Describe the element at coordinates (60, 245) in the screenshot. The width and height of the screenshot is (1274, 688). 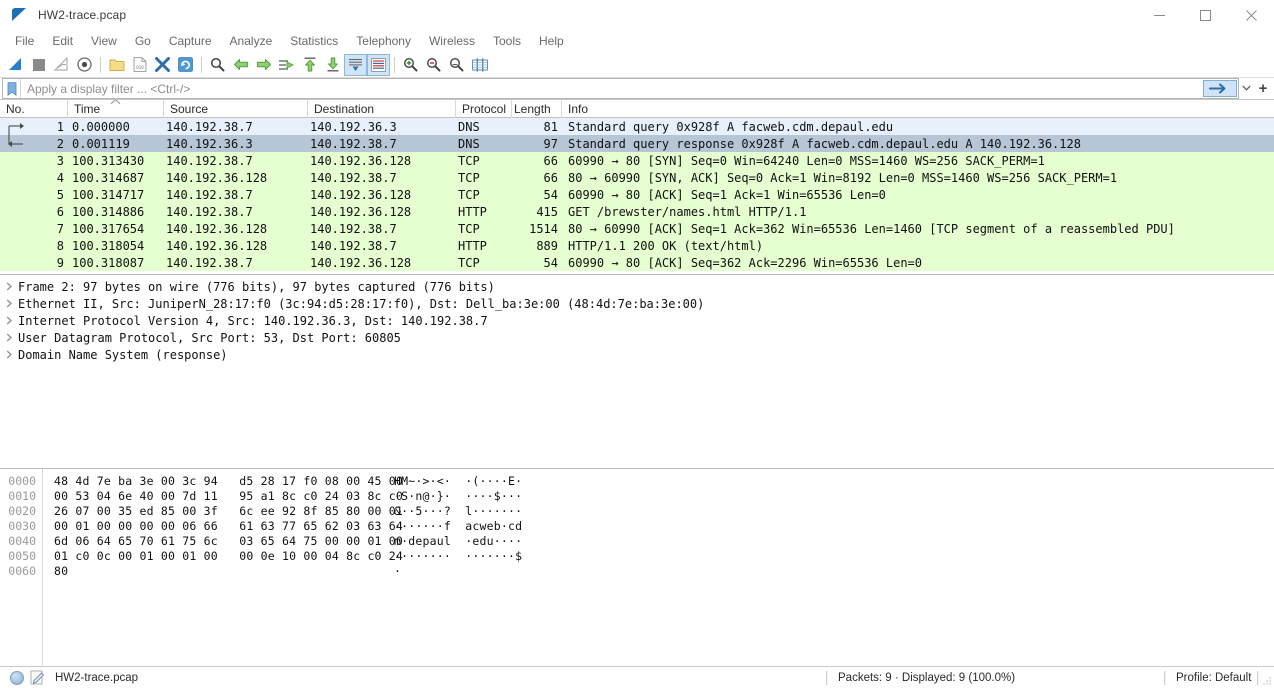
I see `packet-number: 8` at that location.